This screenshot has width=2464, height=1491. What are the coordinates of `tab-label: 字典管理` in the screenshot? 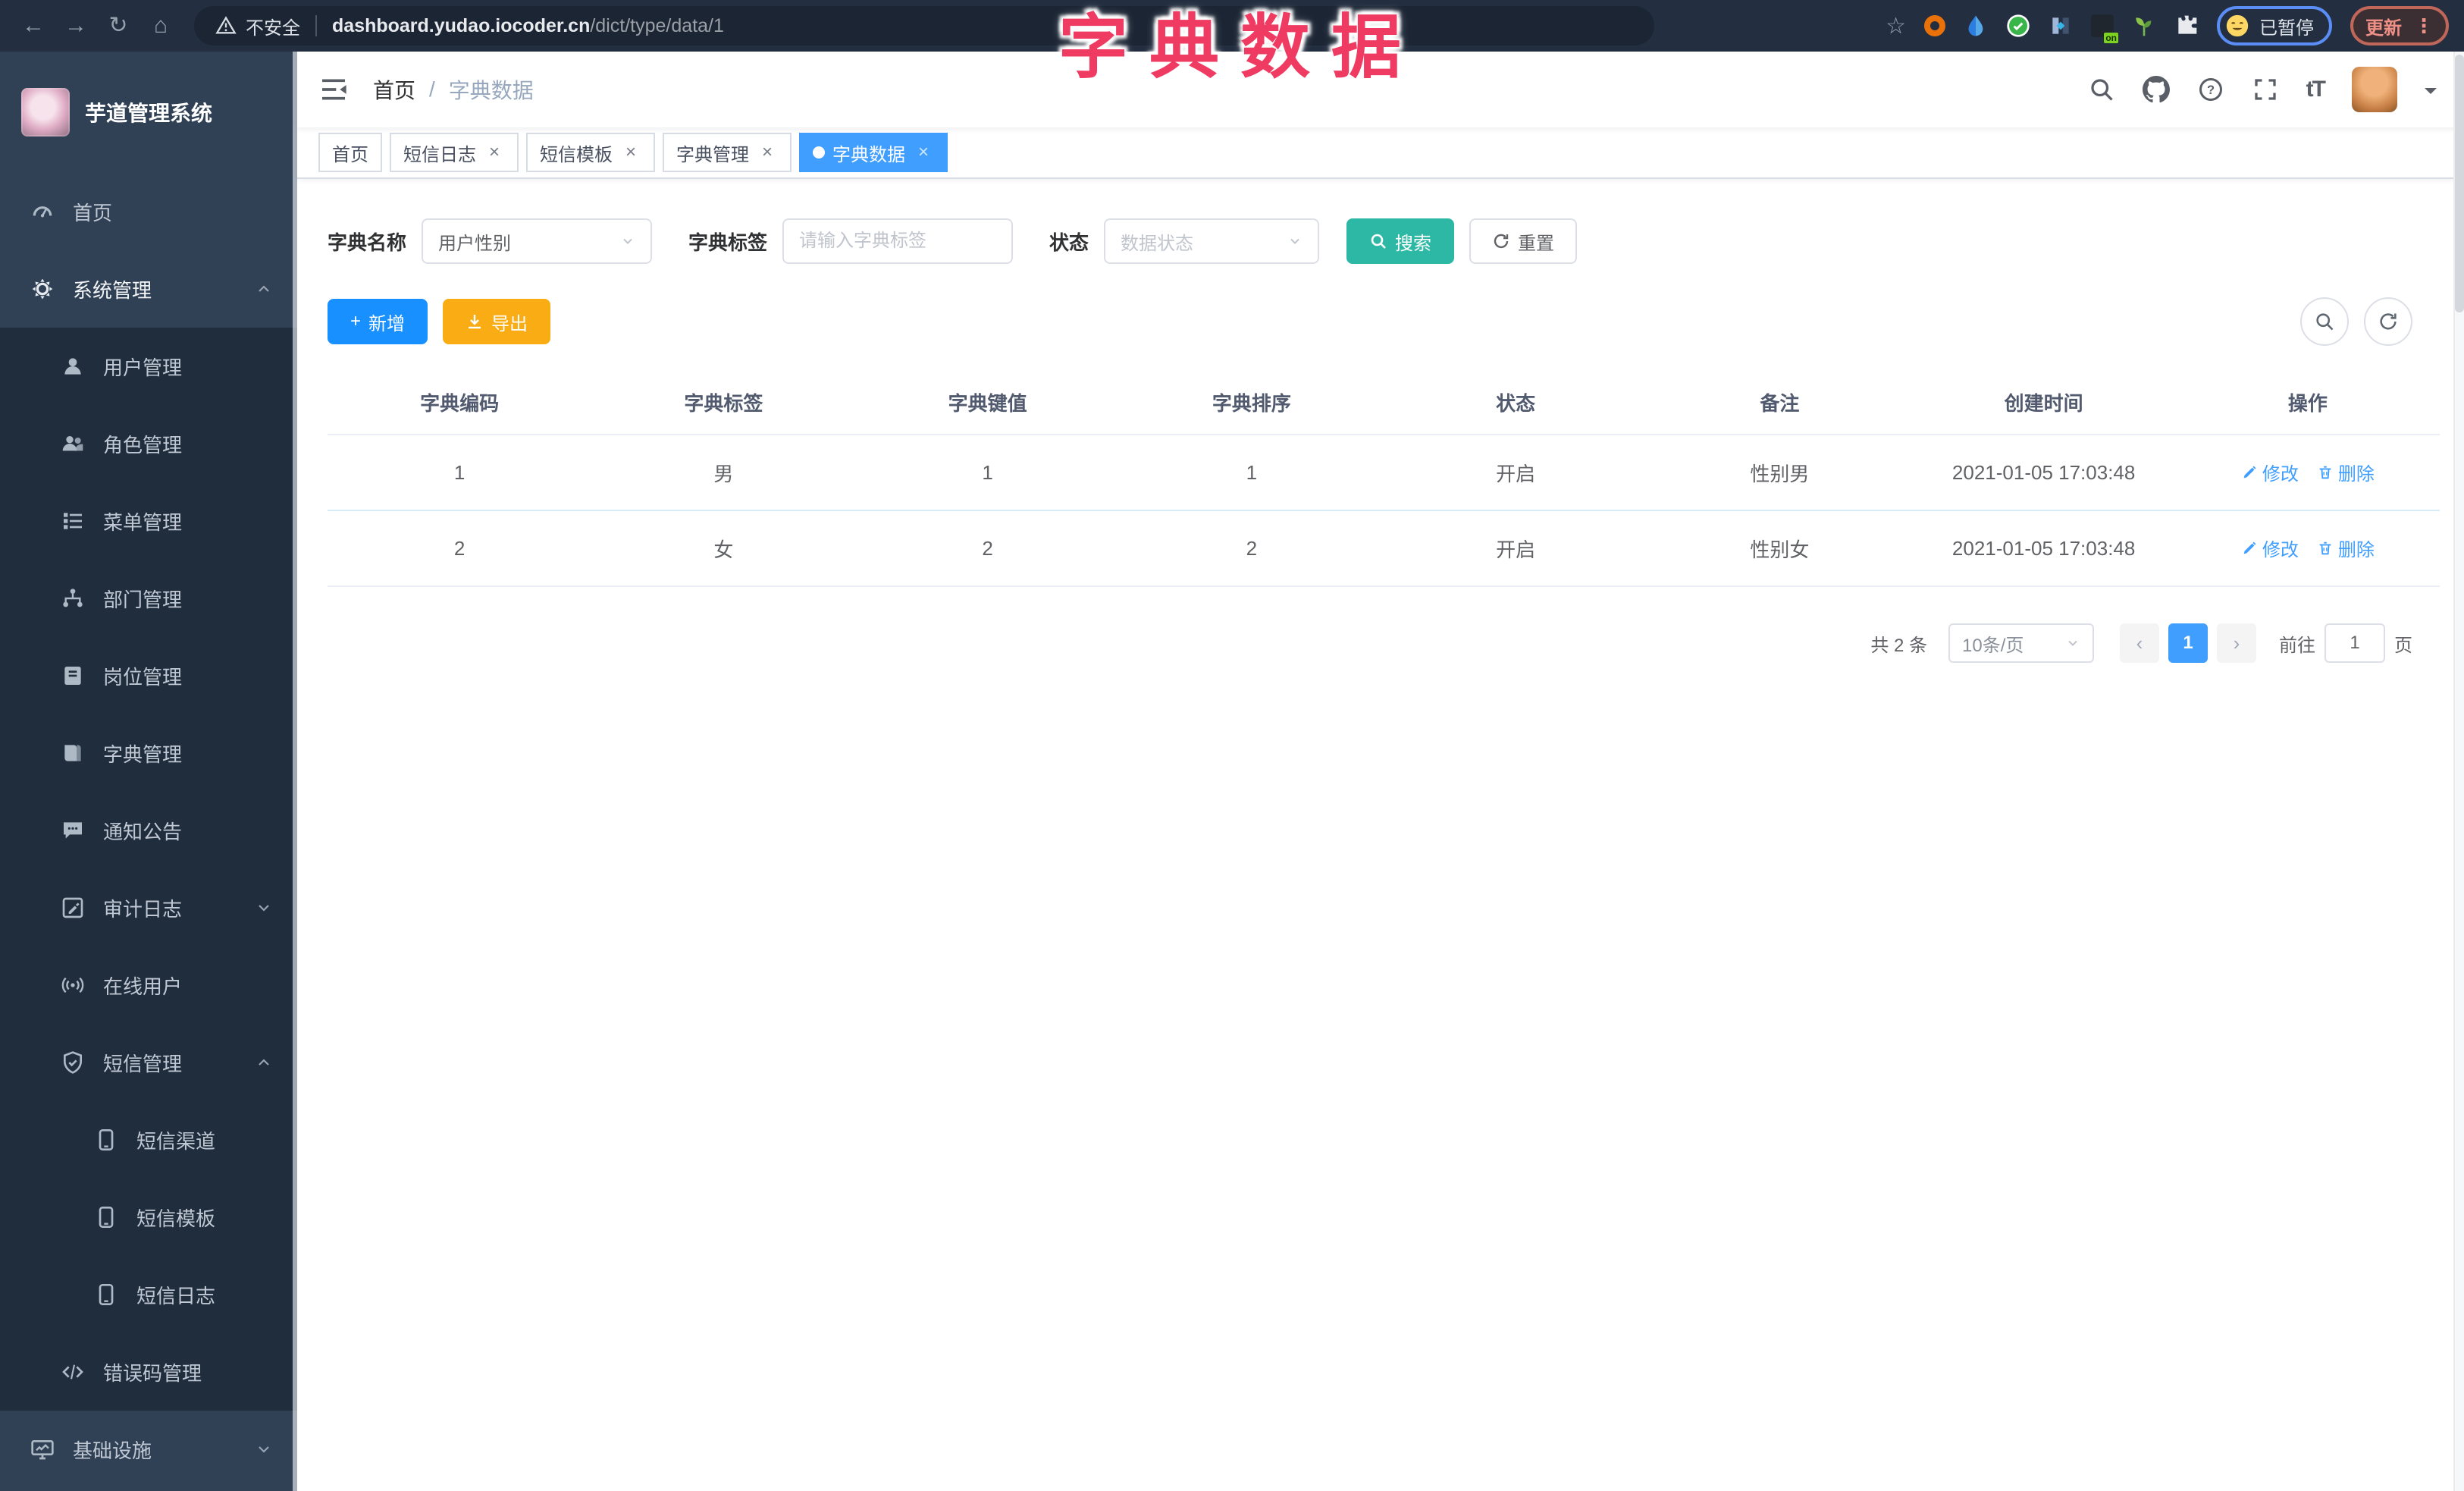 It's located at (713, 154).